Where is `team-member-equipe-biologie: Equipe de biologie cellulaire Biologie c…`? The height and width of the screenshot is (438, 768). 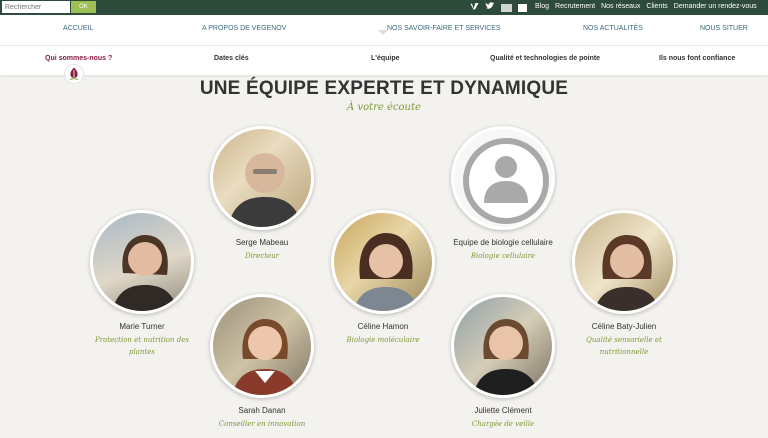 team-member-equipe-biologie: Equipe de biologie cellulaire Biologie c… is located at coordinates (503, 194).